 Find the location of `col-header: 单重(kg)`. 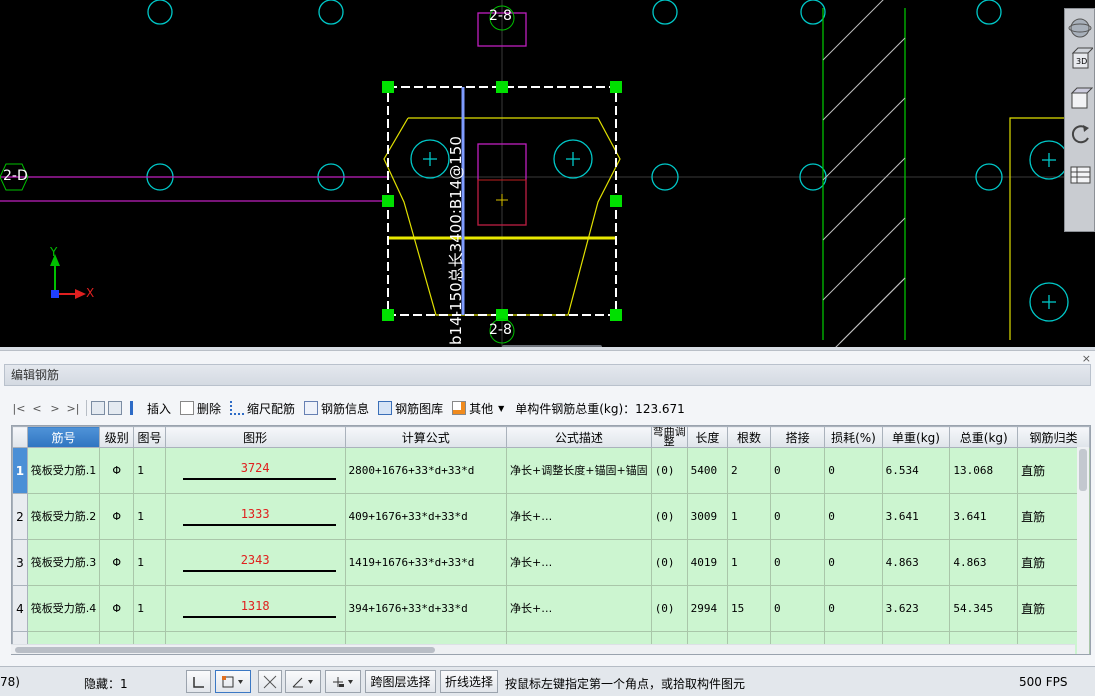

col-header: 单重(kg) is located at coordinates (916, 437).